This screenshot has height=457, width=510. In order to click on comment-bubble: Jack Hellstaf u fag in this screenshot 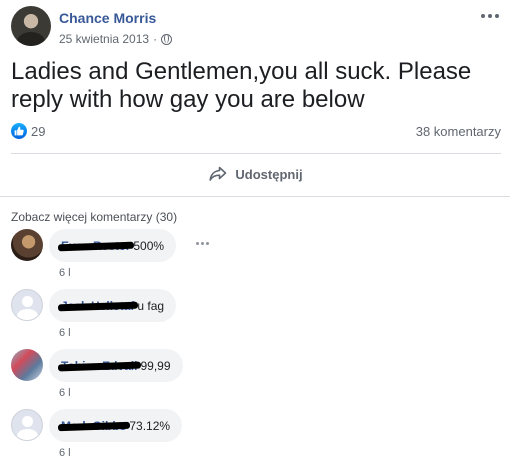, I will do `click(113, 305)`.